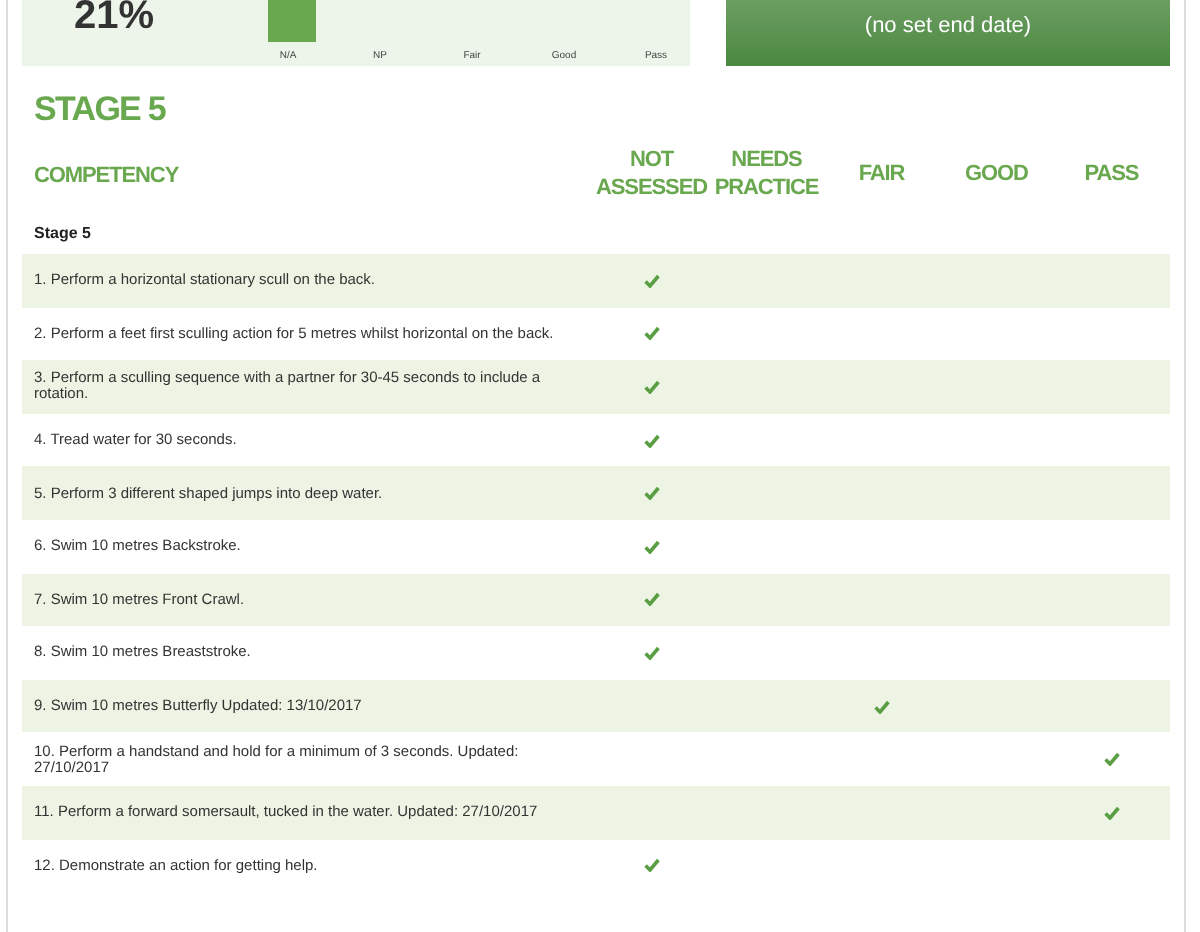 The height and width of the screenshot is (932, 1200). I want to click on stage-title: STAGE 5, so click(100, 109).